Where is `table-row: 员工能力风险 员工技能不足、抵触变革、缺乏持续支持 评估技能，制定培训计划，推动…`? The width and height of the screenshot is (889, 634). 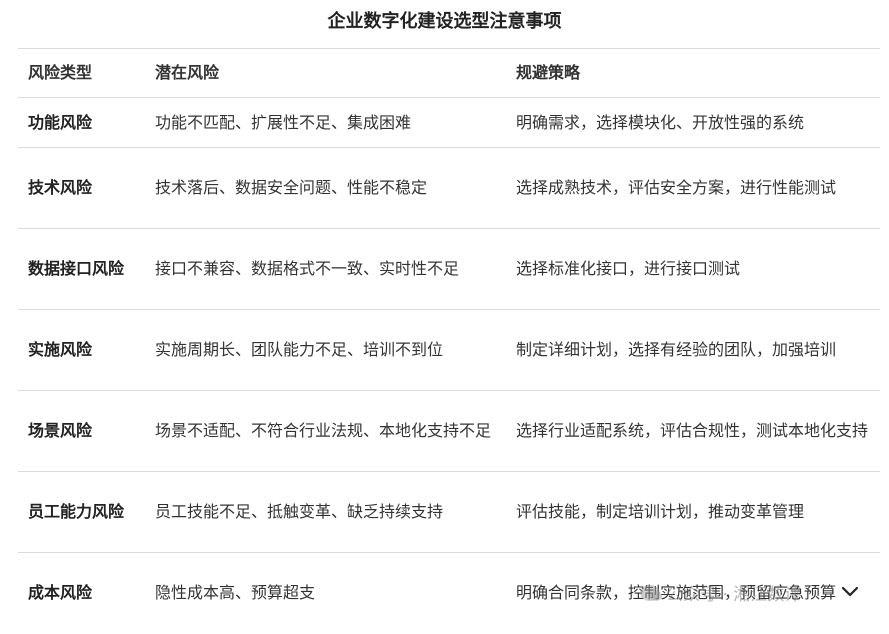 table-row: 员工能力风险 员工技能不足、抵触变革、缺乏持续支持 评估技能，制定培训计划，推动… is located at coordinates (449, 512).